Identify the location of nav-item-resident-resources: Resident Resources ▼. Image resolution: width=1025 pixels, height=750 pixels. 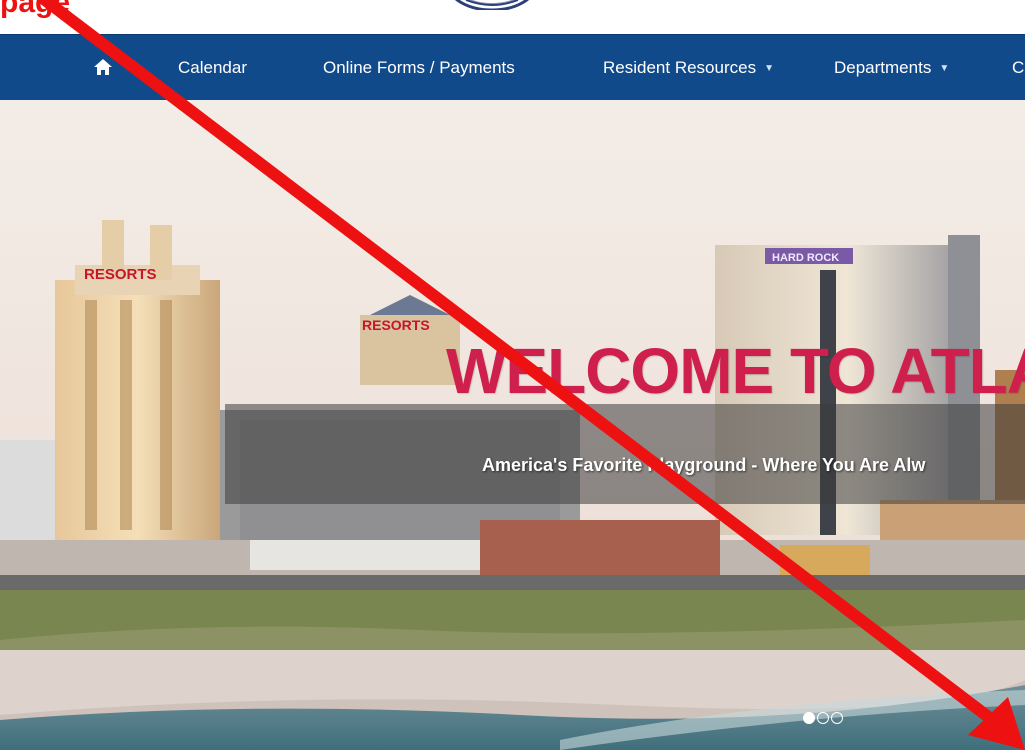
(688, 68).